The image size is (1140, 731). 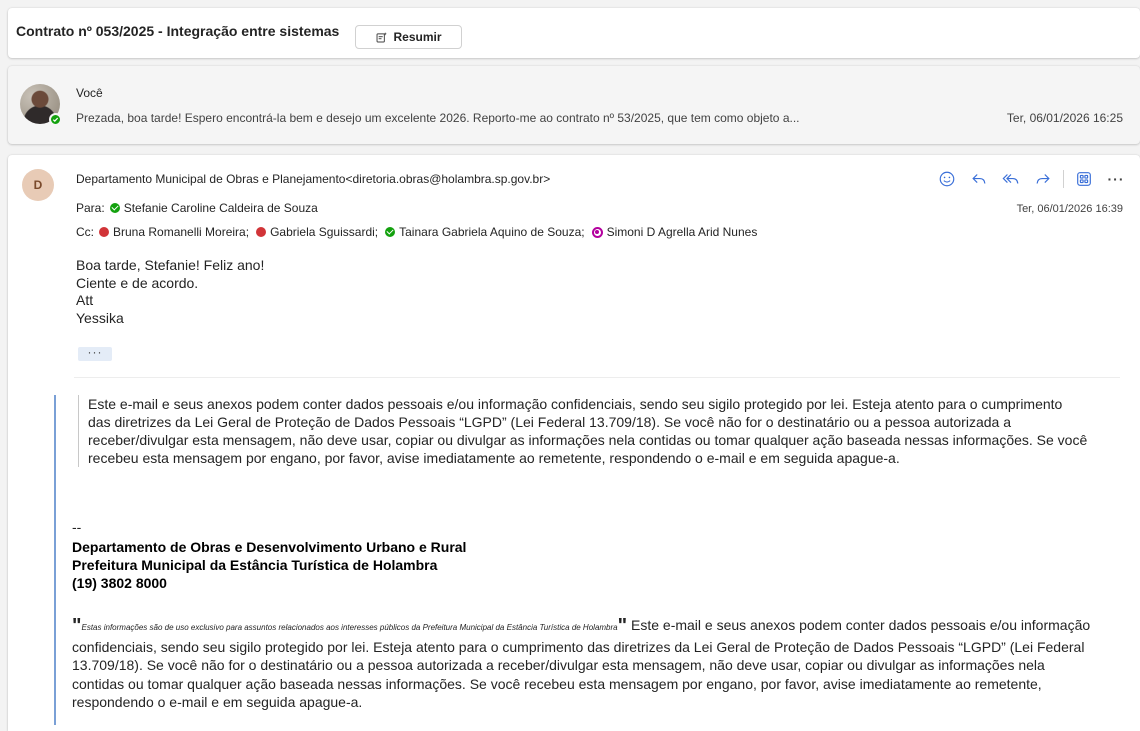 I want to click on more-options-button: ···, so click(x=1116, y=179).